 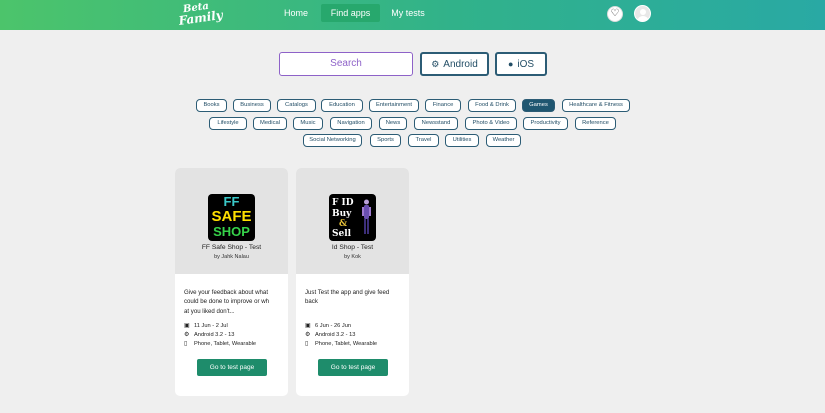 What do you see at coordinates (231, 231) in the screenshot?
I see `app-icon-text-line-3: SHOP` at bounding box center [231, 231].